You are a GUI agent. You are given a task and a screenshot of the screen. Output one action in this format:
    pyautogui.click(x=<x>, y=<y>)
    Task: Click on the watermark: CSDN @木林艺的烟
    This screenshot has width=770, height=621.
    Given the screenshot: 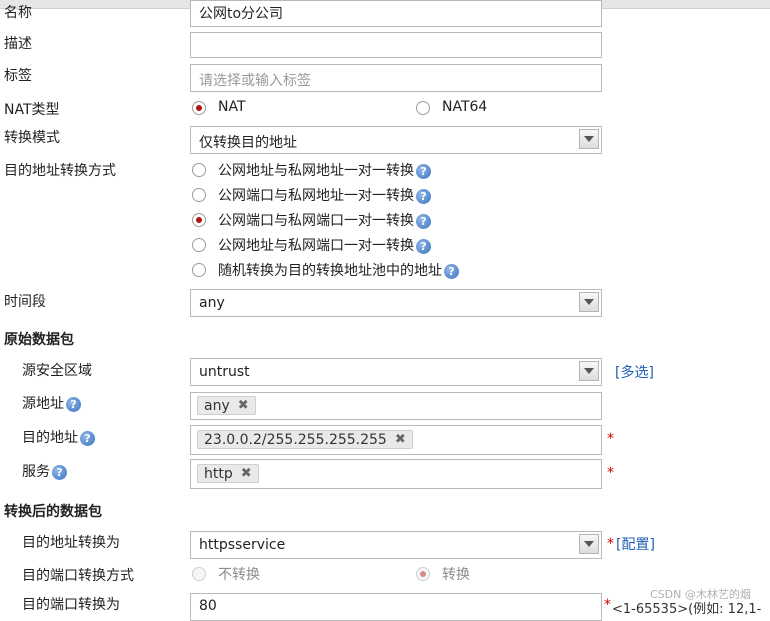 What is the action you would take?
    pyautogui.click(x=700, y=594)
    